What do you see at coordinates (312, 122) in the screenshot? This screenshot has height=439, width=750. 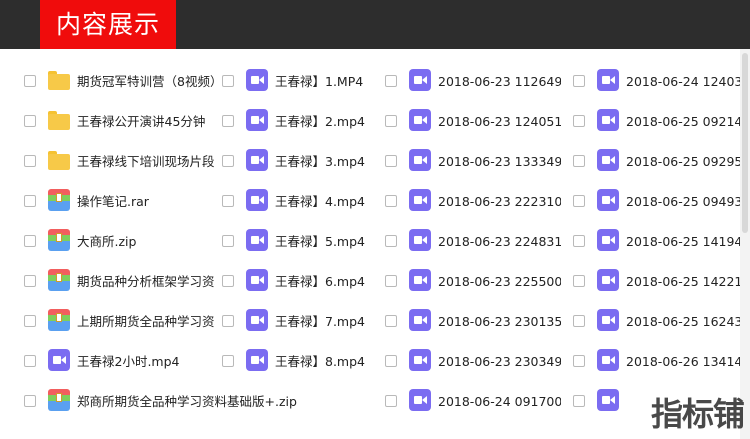 I see `file-item: 王春禄】2.mp4` at bounding box center [312, 122].